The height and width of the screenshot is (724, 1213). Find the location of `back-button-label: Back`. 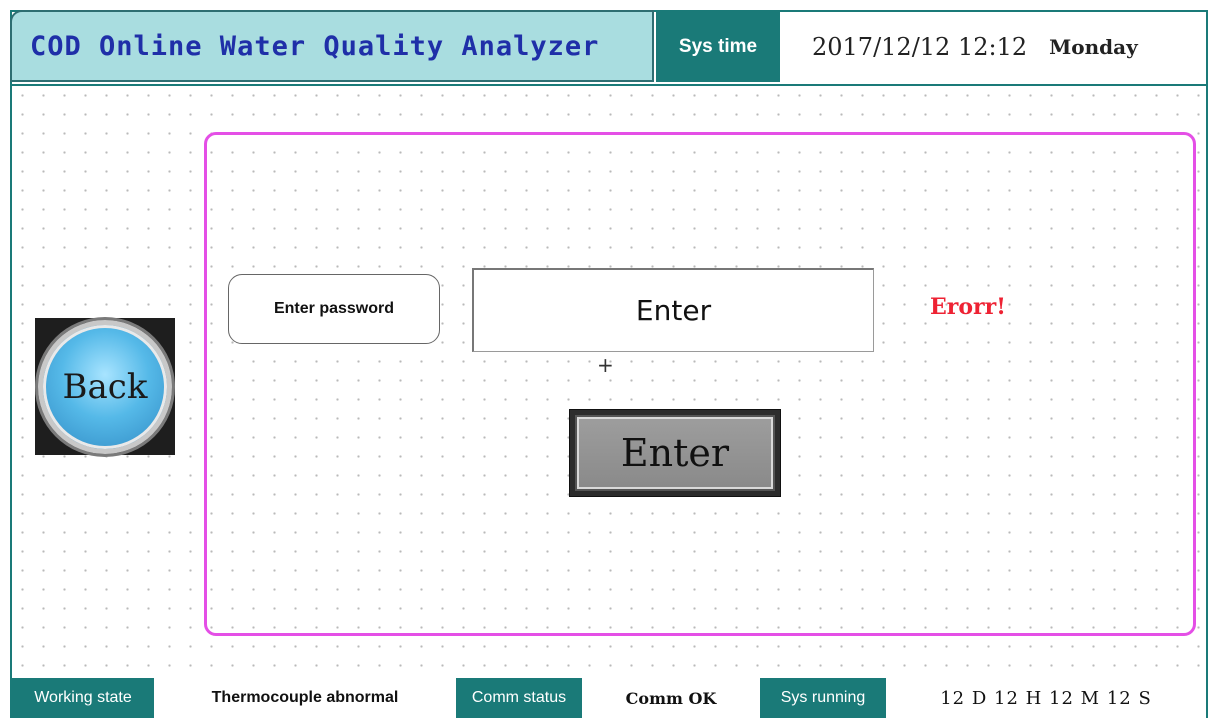

back-button-label: Back is located at coordinates (105, 386).